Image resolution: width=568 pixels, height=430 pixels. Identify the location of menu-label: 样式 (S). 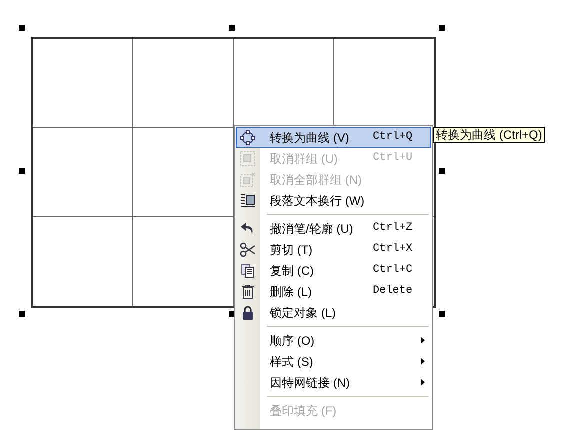
(292, 362).